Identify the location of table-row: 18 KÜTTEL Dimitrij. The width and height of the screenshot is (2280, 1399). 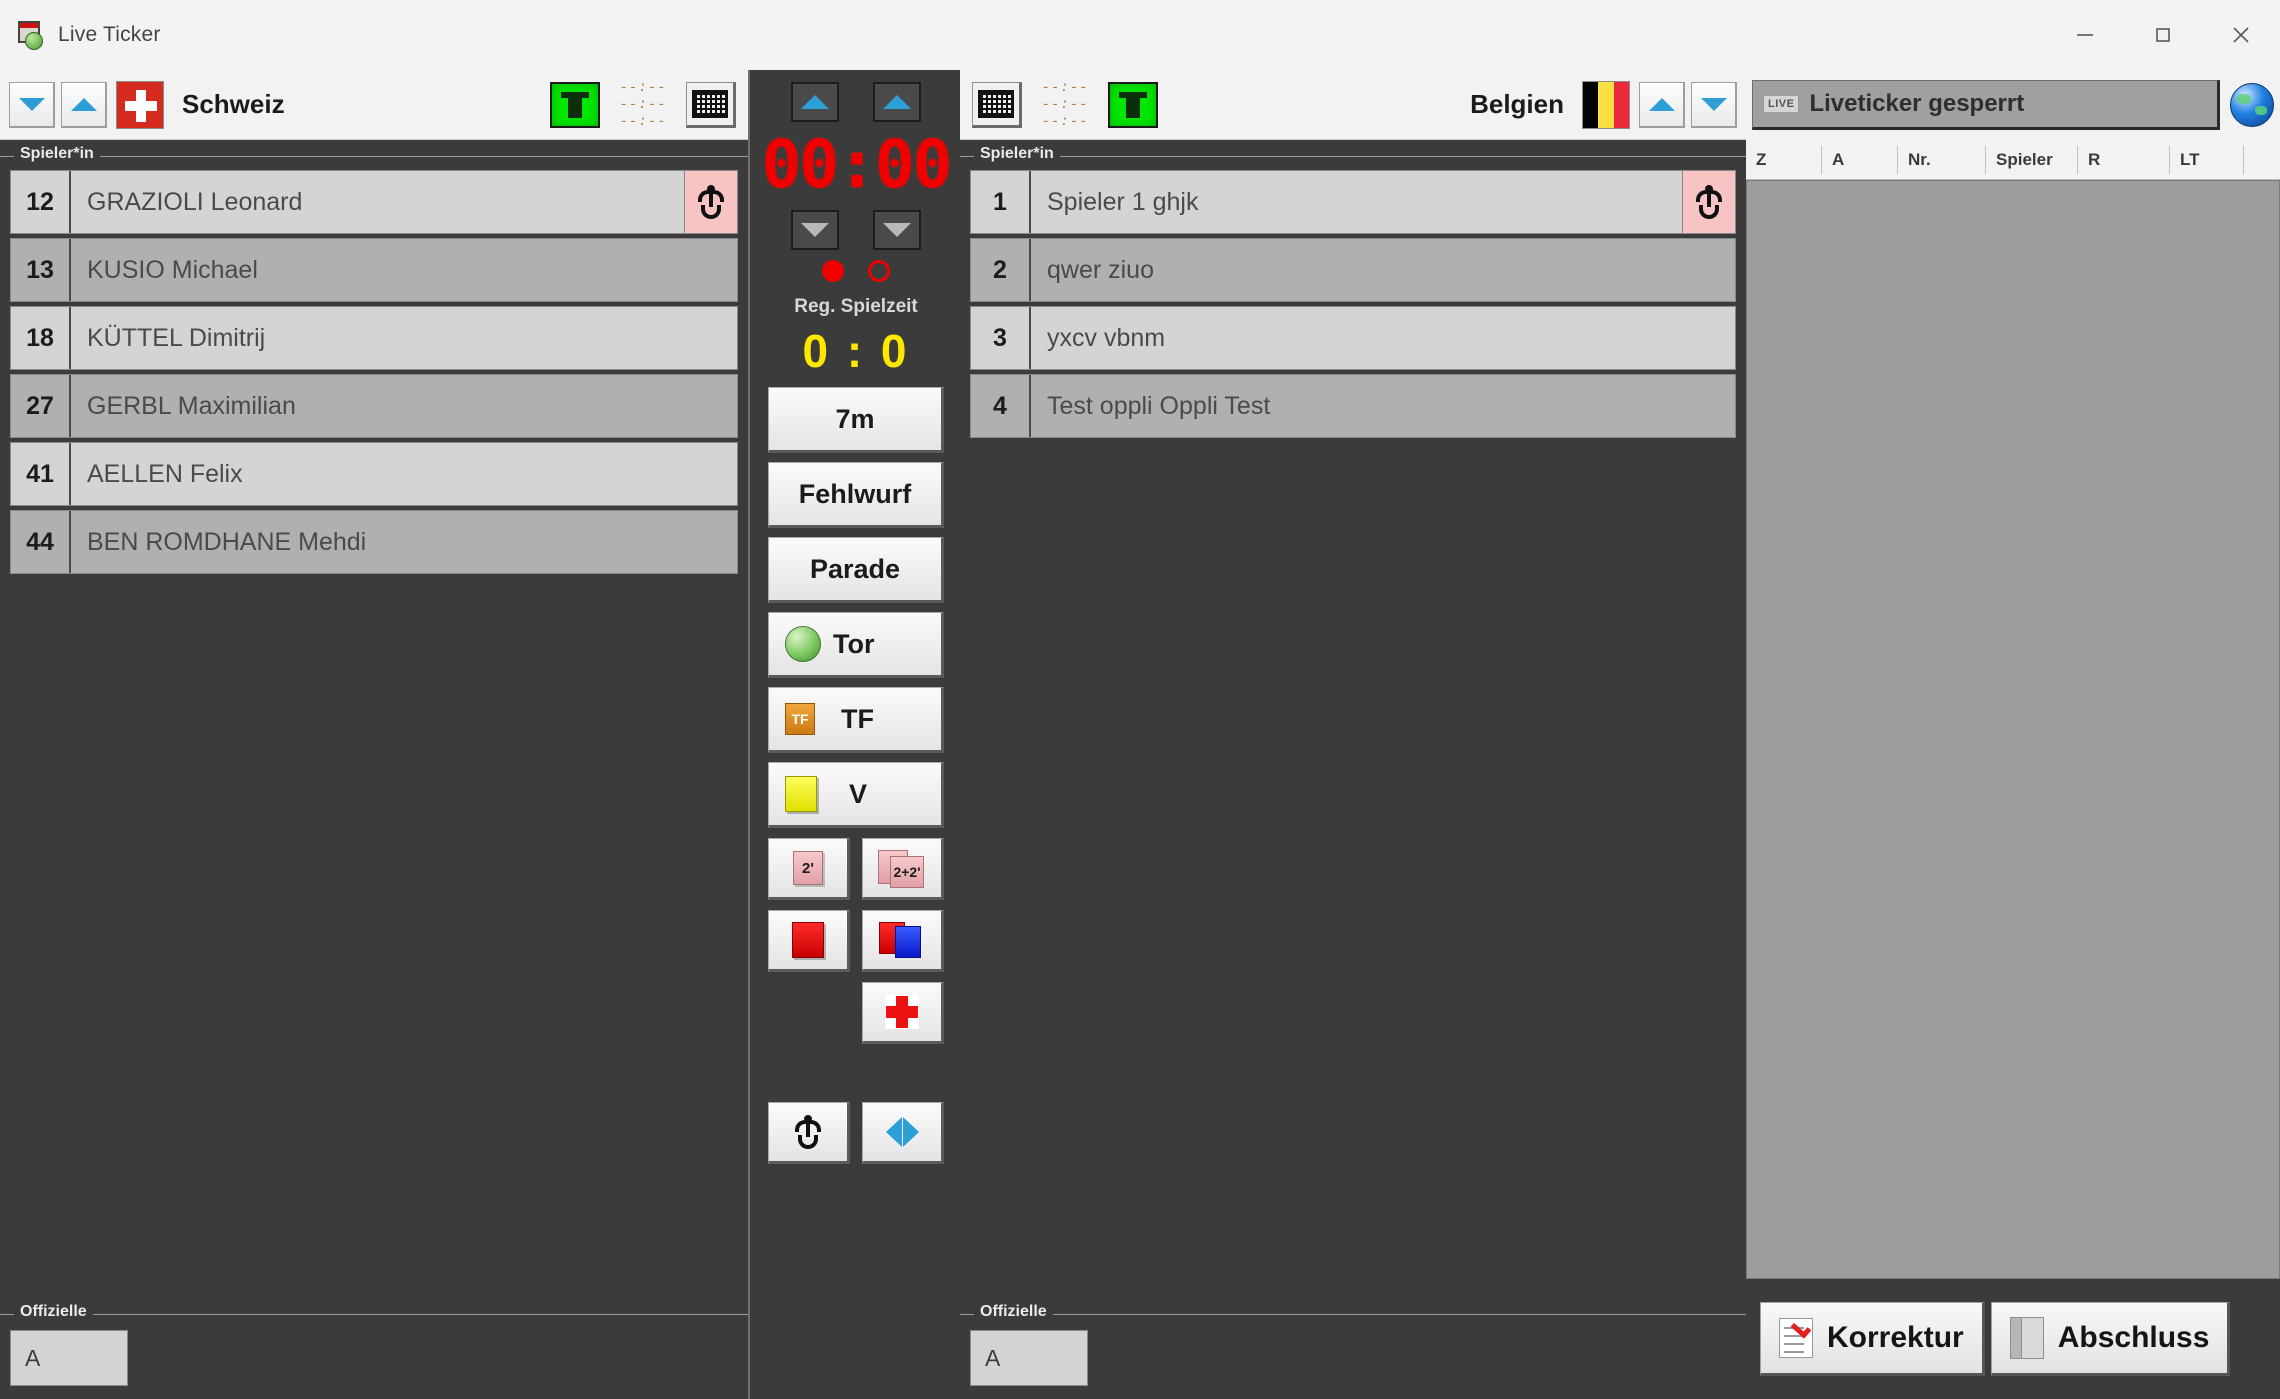
(374, 338).